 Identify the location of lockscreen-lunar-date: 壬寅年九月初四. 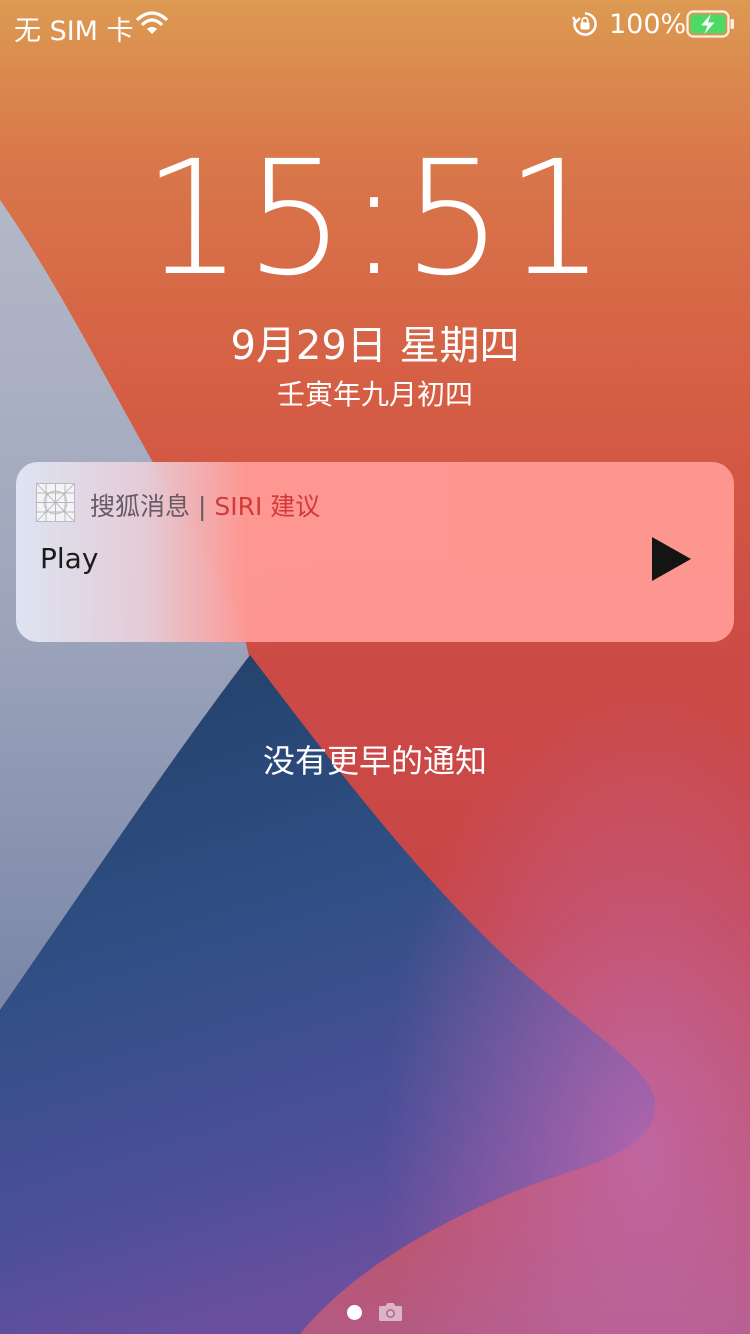
(374, 394).